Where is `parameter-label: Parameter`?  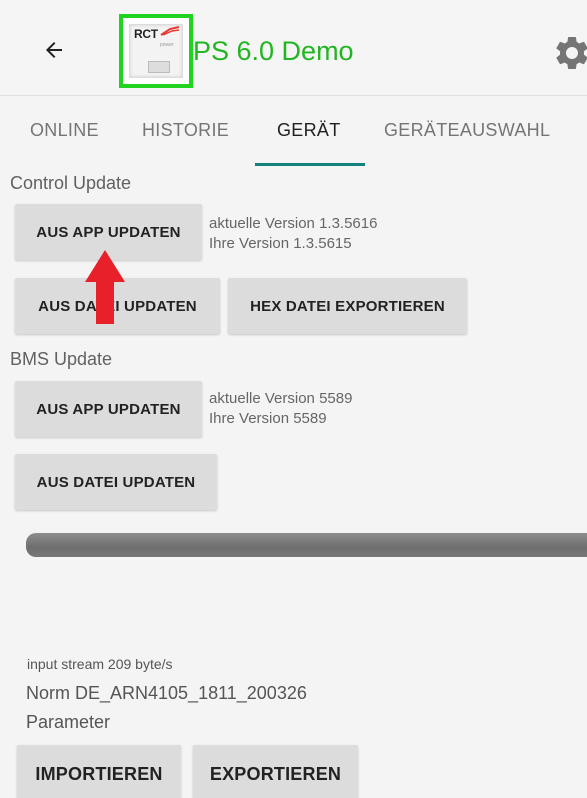
parameter-label: Parameter is located at coordinates (68, 722).